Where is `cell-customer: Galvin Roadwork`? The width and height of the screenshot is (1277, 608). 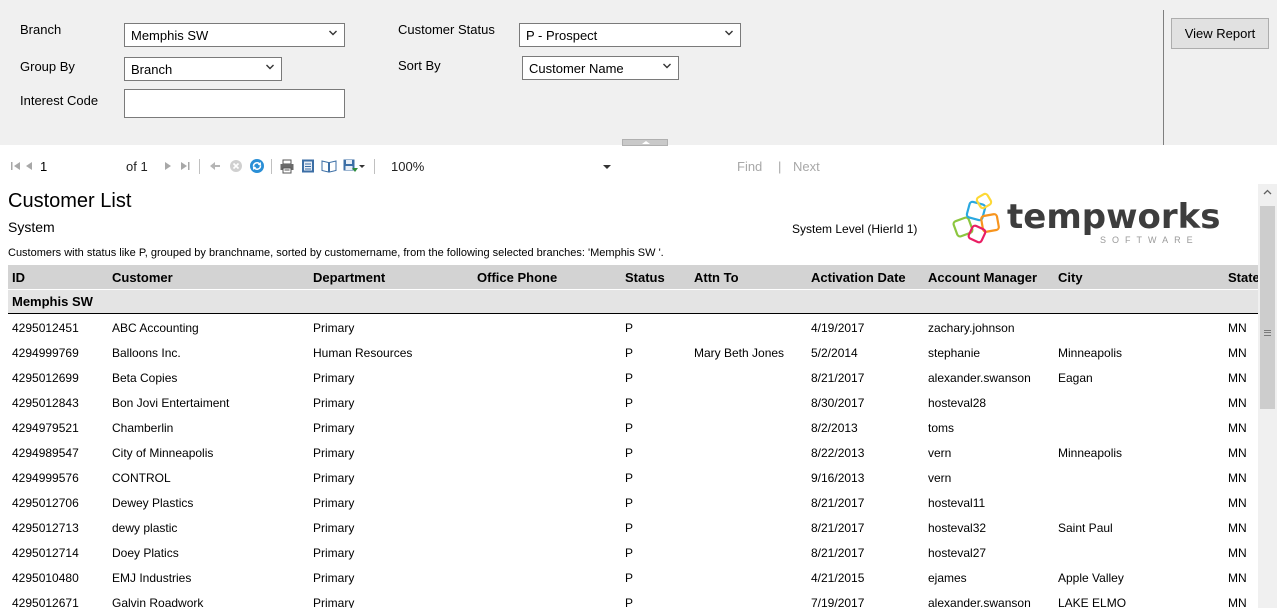
cell-customer: Galvin Roadwork is located at coordinates (158, 602).